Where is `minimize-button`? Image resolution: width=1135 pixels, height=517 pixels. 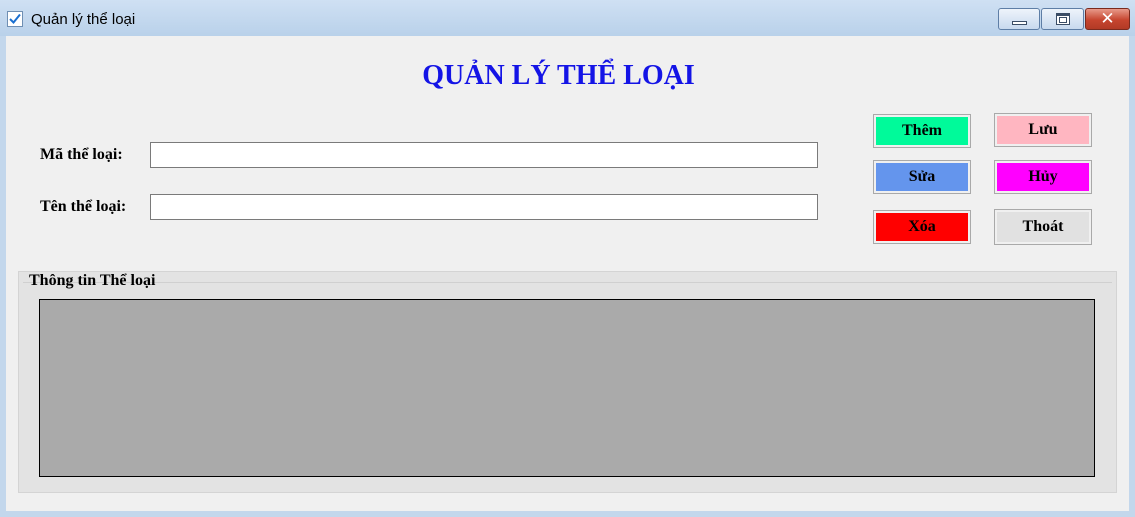 minimize-button is located at coordinates (1019, 19).